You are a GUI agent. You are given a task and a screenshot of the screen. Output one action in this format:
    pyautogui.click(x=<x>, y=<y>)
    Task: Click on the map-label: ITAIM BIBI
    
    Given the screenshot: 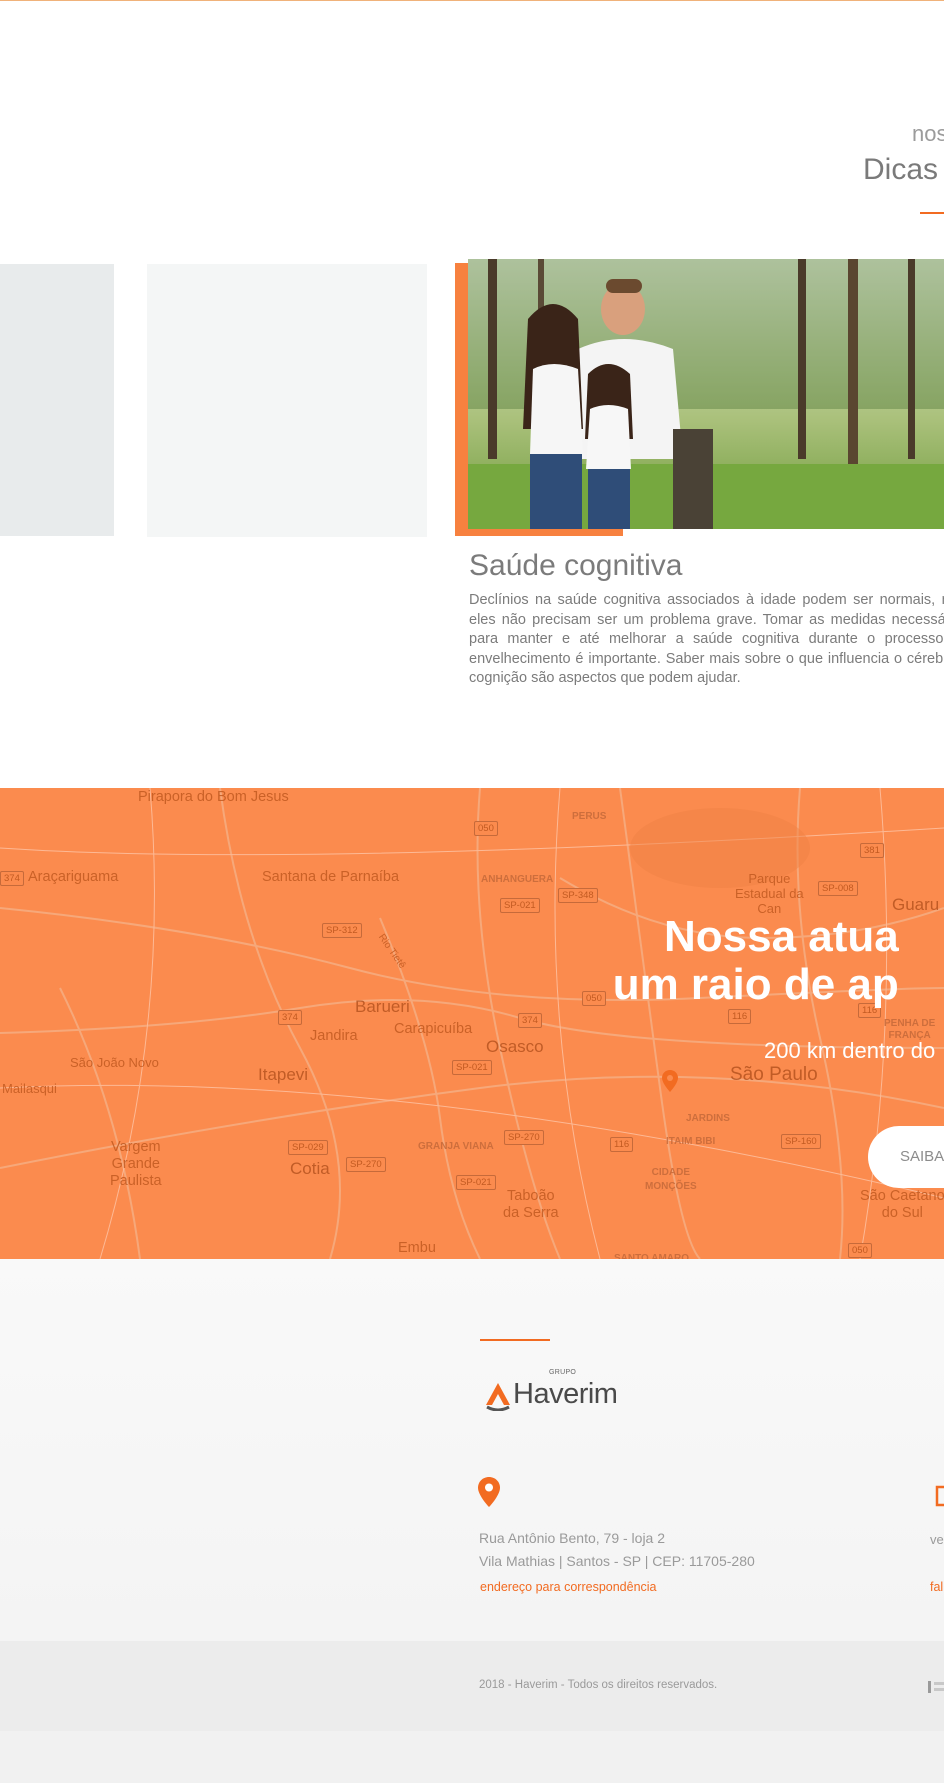 What is the action you would take?
    pyautogui.click(x=691, y=1141)
    